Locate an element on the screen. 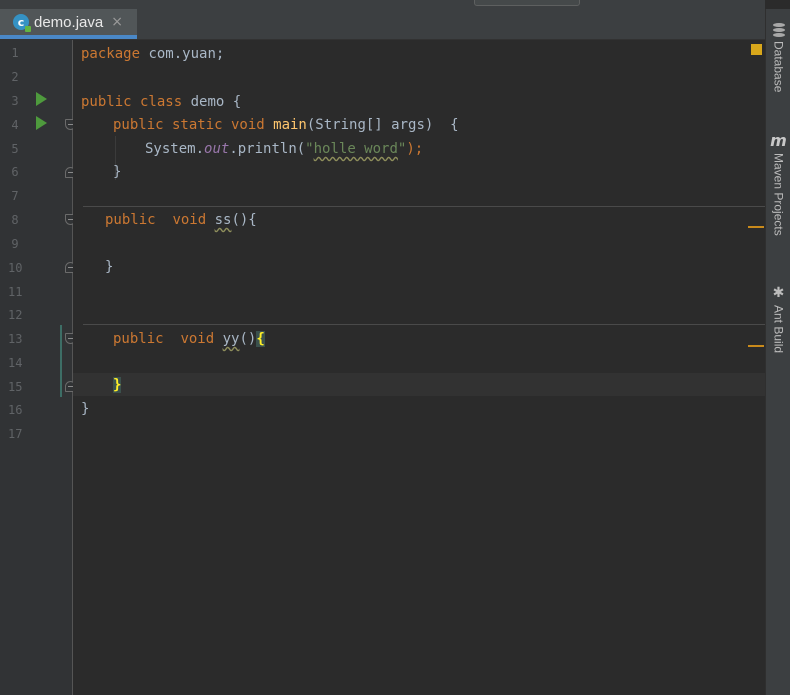  close-icon: × is located at coordinates (117, 22).